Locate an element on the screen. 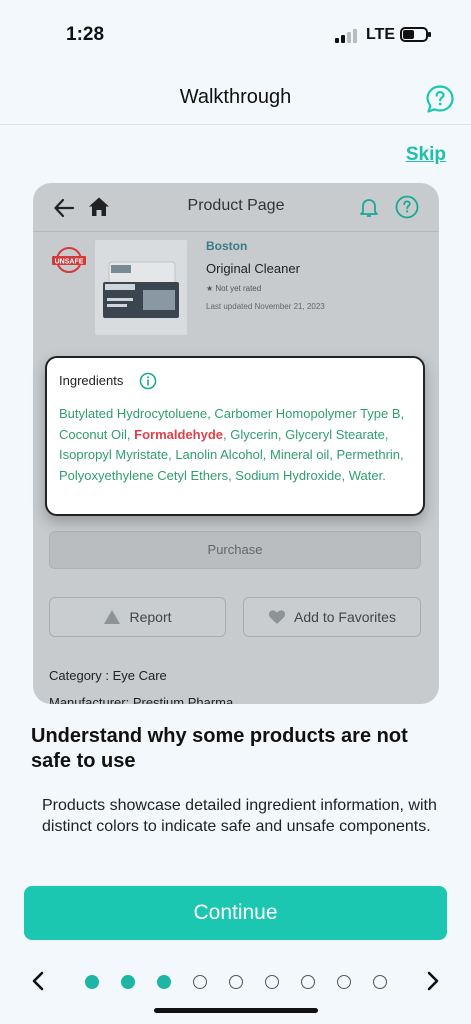  status-bar: 1:28 LTE is located at coordinates (235, 35).